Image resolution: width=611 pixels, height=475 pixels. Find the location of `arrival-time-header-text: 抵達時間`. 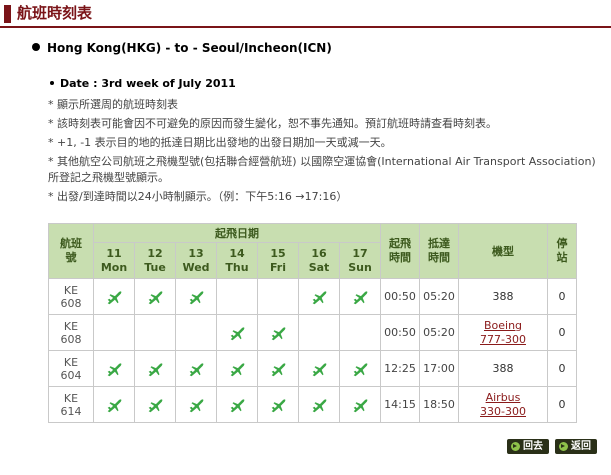

arrival-time-header-text: 抵達時間 is located at coordinates (439, 250).